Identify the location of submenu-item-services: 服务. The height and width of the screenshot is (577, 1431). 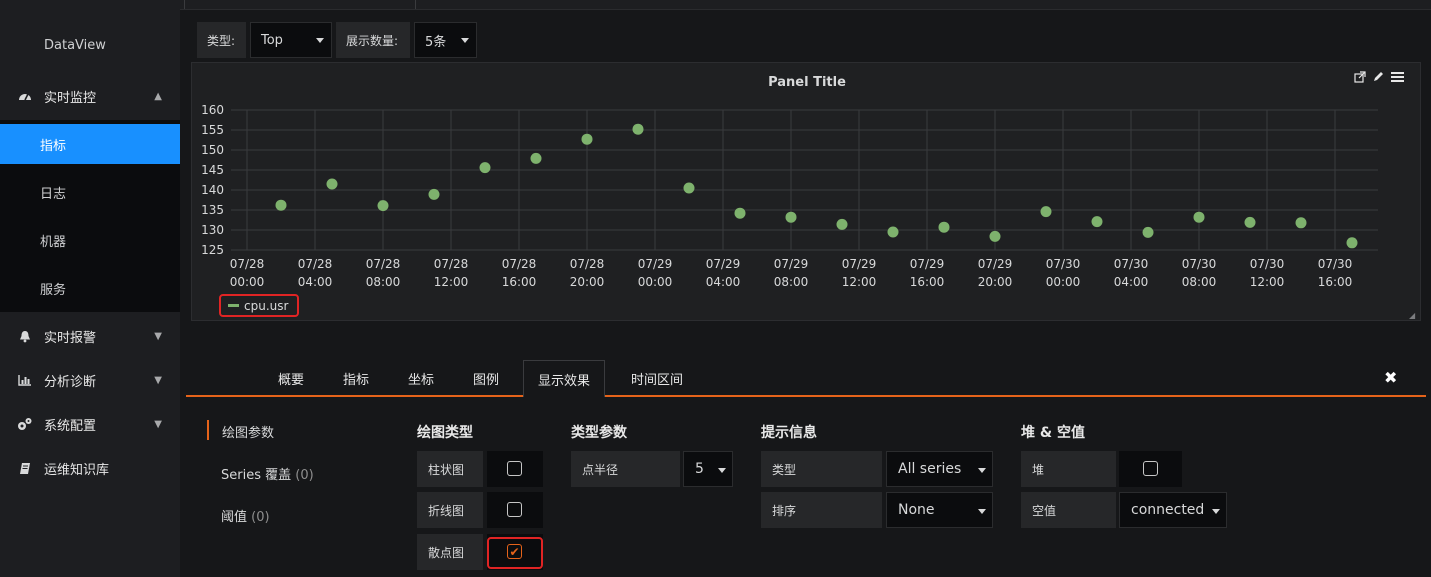
(90, 288).